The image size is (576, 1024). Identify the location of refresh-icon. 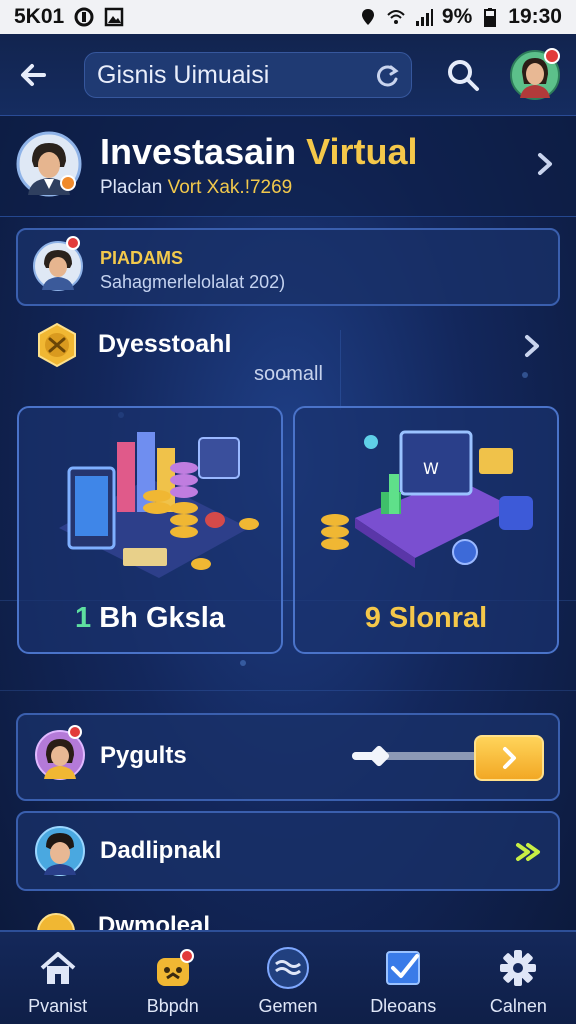
(388, 76).